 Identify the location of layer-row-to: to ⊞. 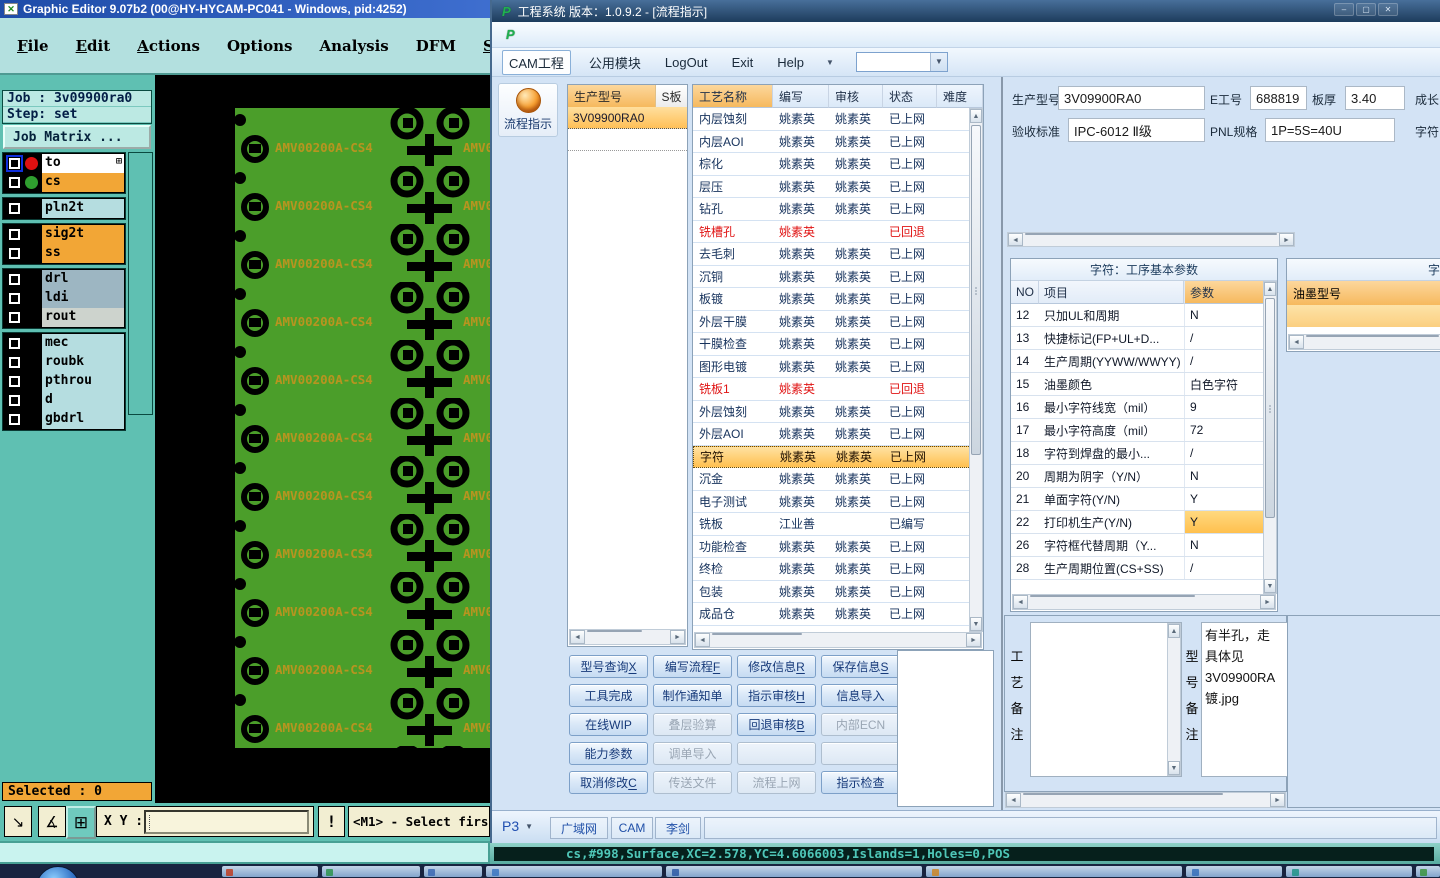
(64, 163).